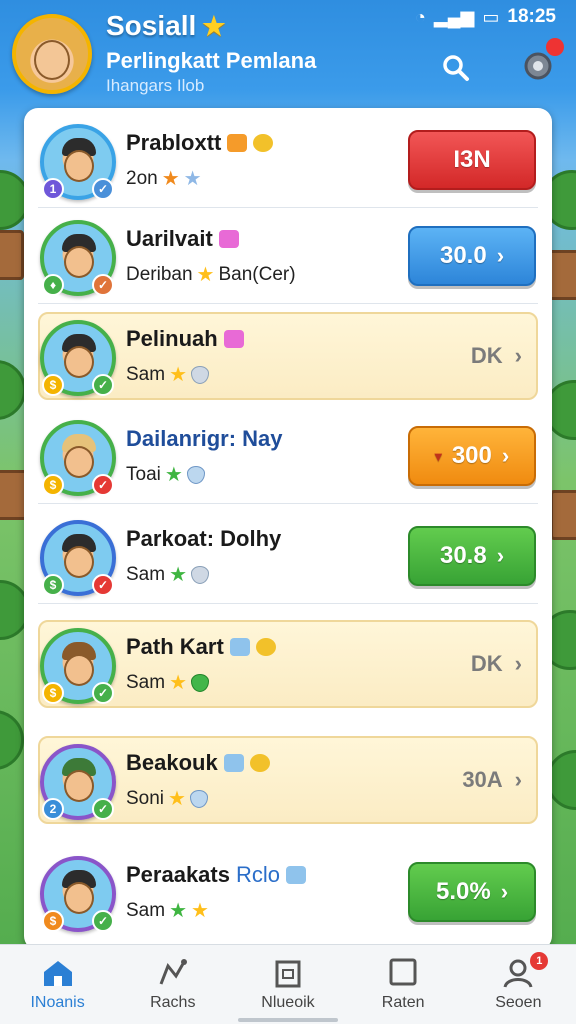 The height and width of the screenshot is (1024, 576). I want to click on green-shield-icon, so click(200, 682).